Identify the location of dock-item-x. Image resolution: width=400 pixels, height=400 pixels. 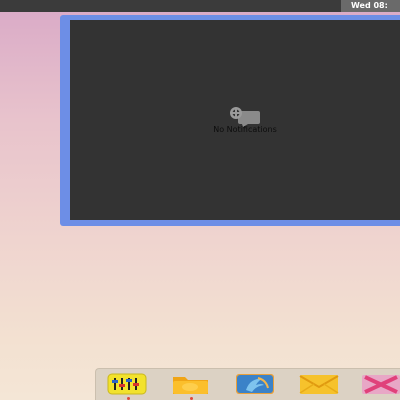
(380, 384).